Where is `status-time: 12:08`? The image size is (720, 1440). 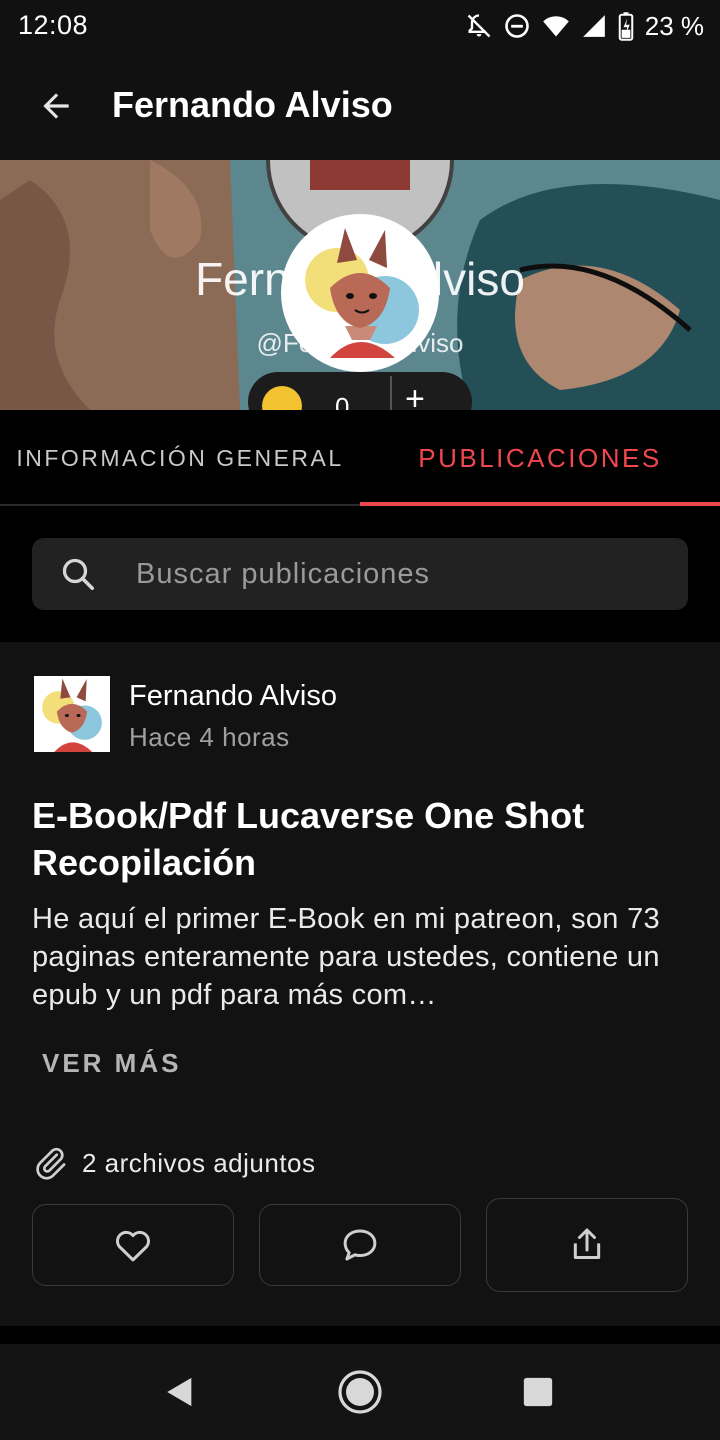
status-time: 12:08 is located at coordinates (53, 25).